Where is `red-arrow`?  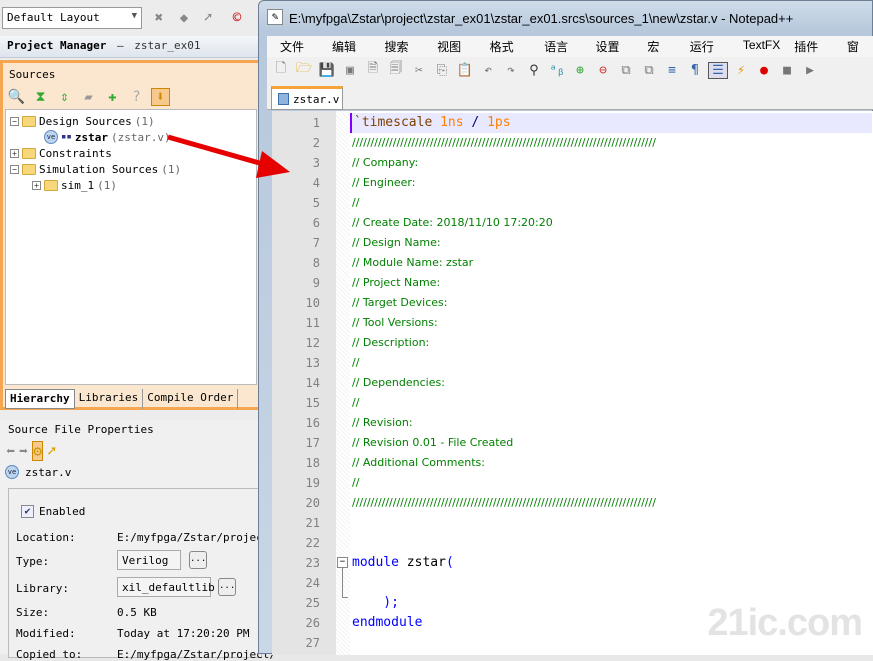
red-arrow is located at coordinates (228, 156).